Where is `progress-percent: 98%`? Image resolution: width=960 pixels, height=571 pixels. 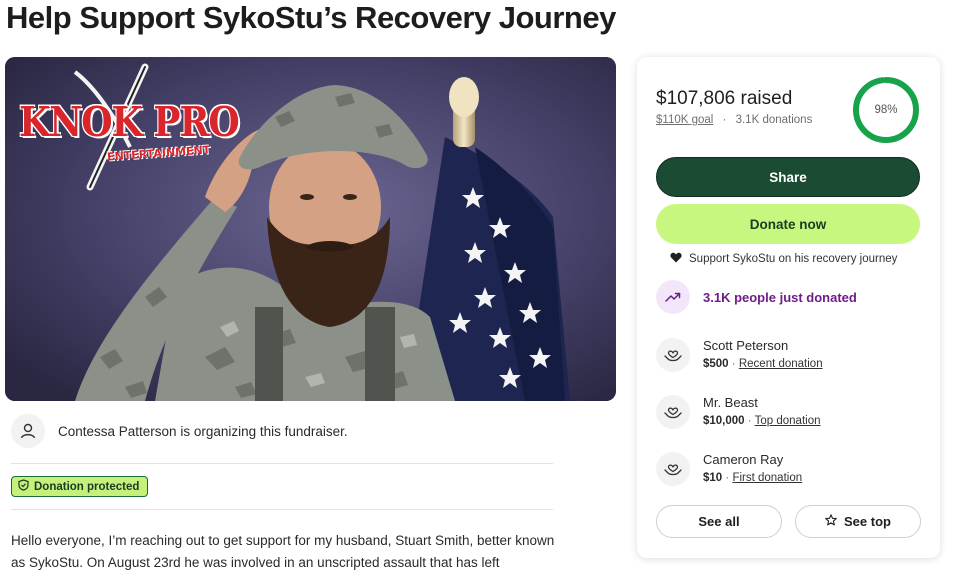
progress-percent: 98% is located at coordinates (886, 110).